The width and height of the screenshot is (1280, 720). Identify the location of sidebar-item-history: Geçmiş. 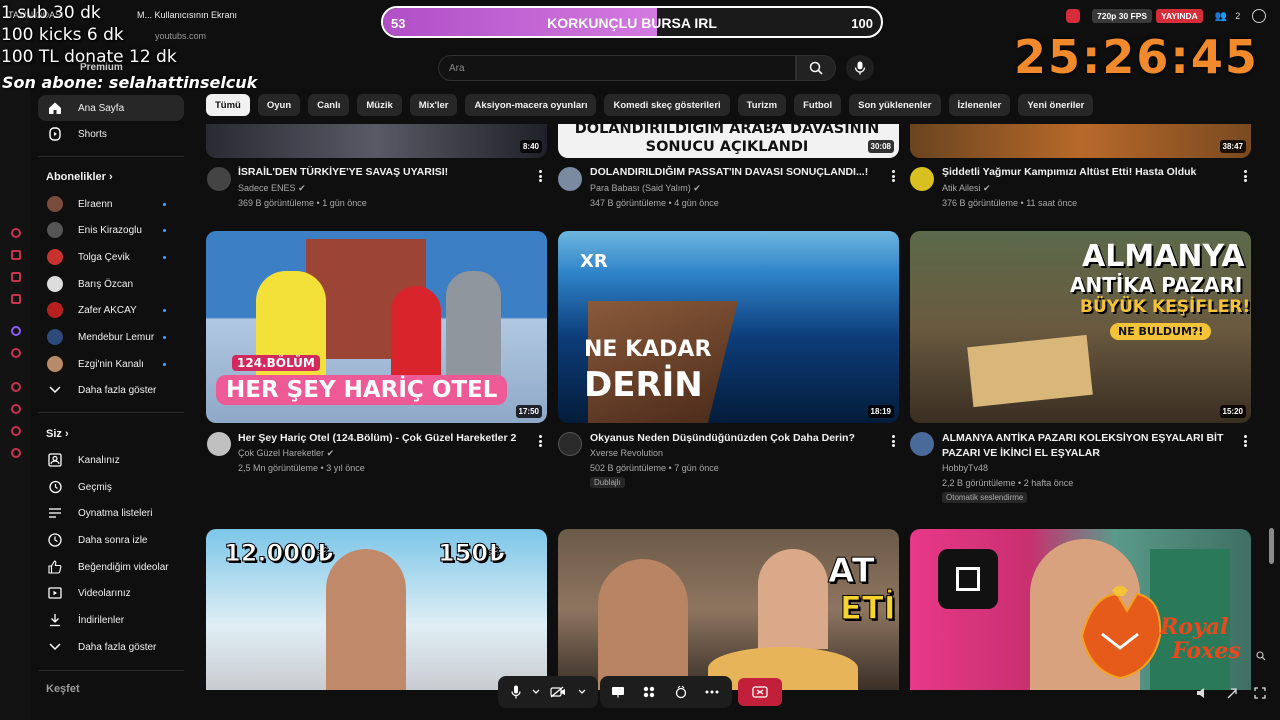
(111, 487).